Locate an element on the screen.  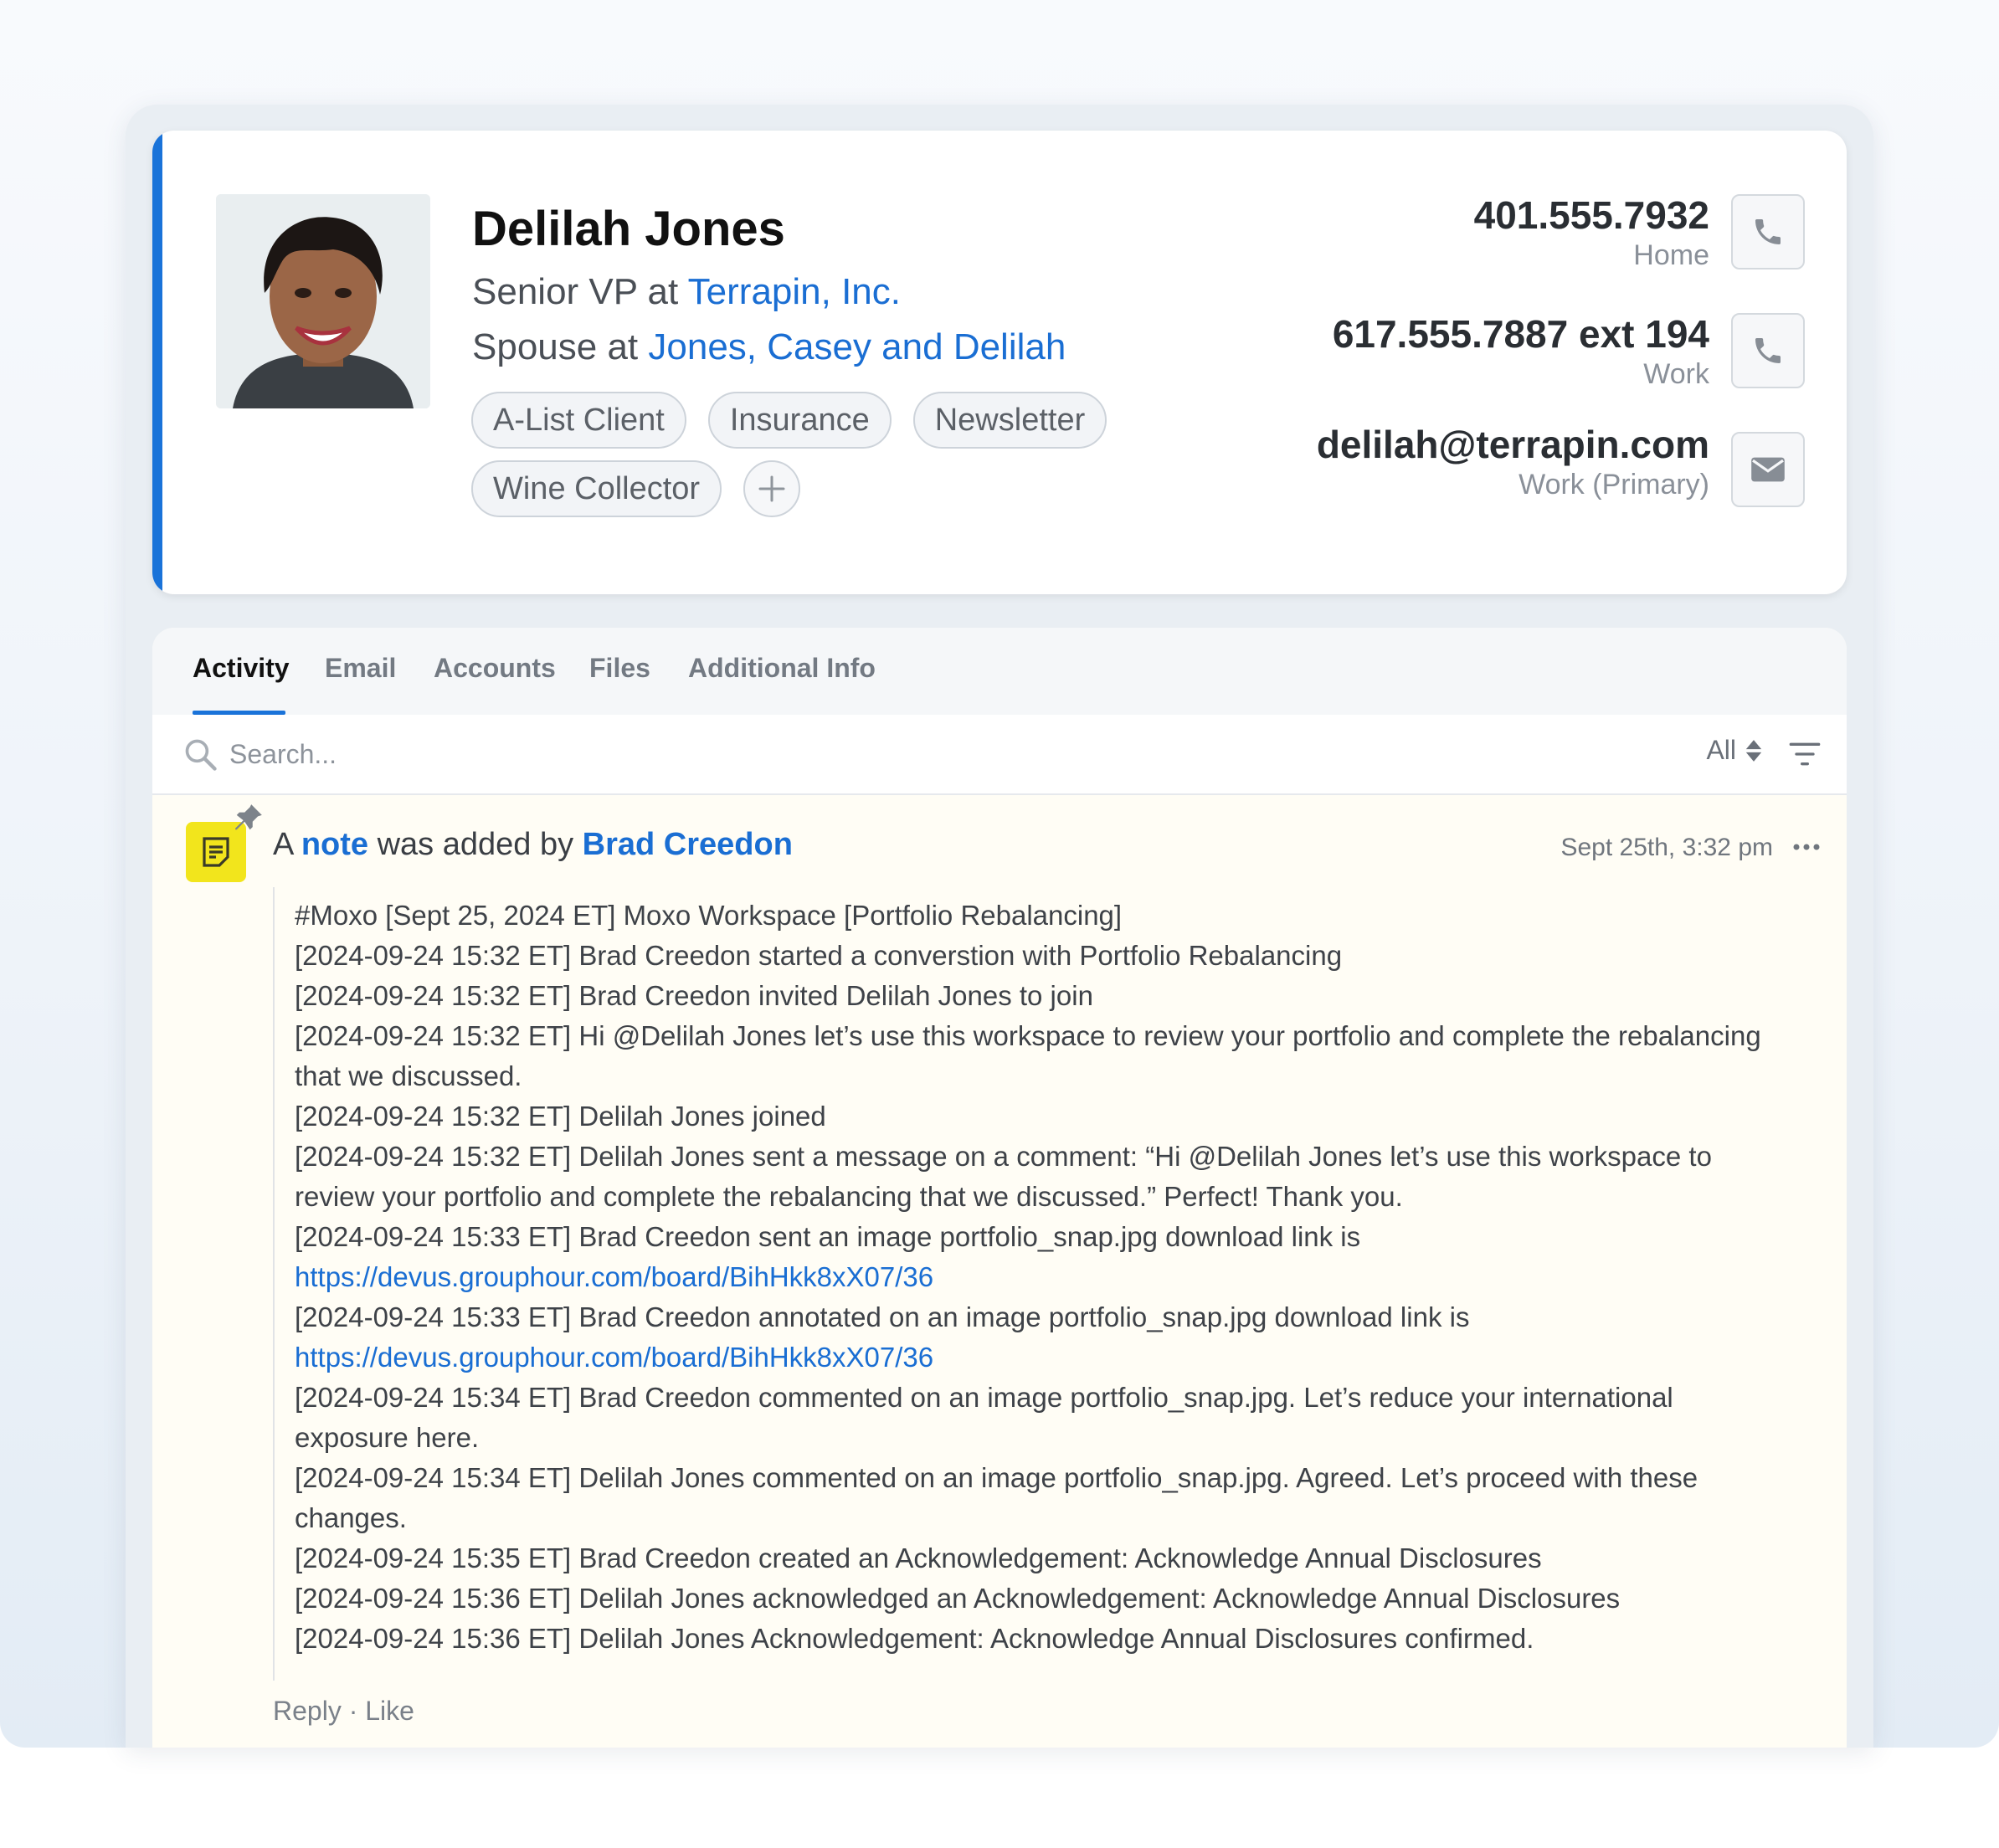
email-address: delilah@terrapin.com Work (Primary) is located at coordinates (1513, 461).